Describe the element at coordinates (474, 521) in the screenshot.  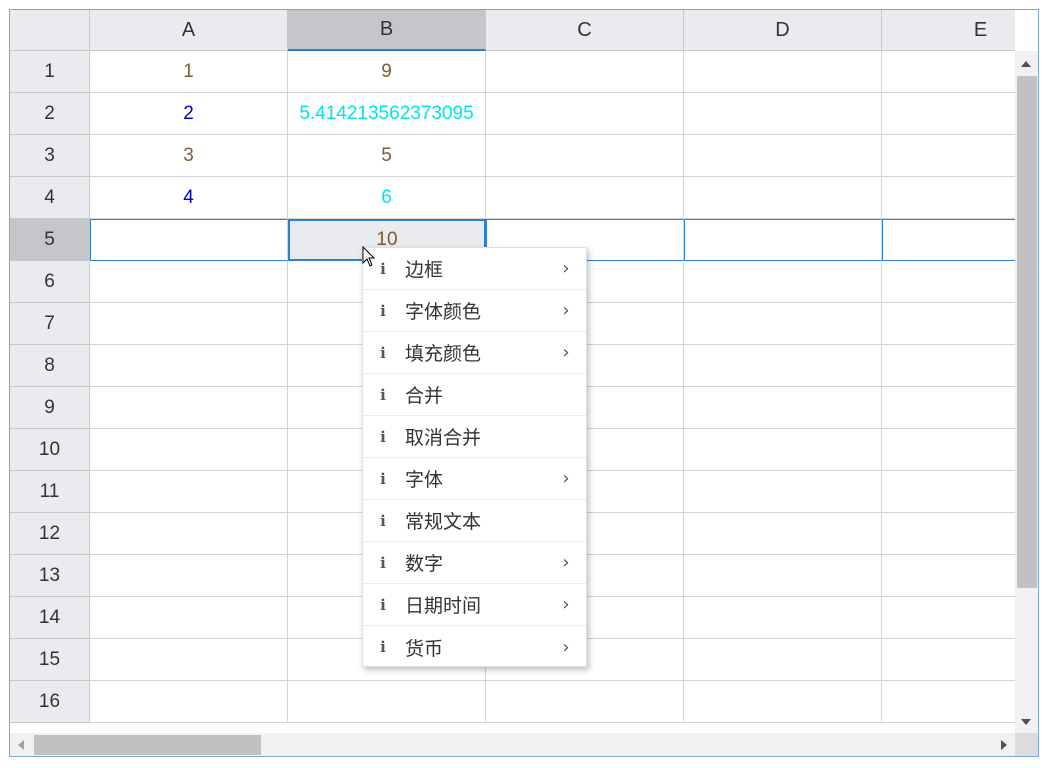
I see `menu-item-plain-text: i 常规文本` at that location.